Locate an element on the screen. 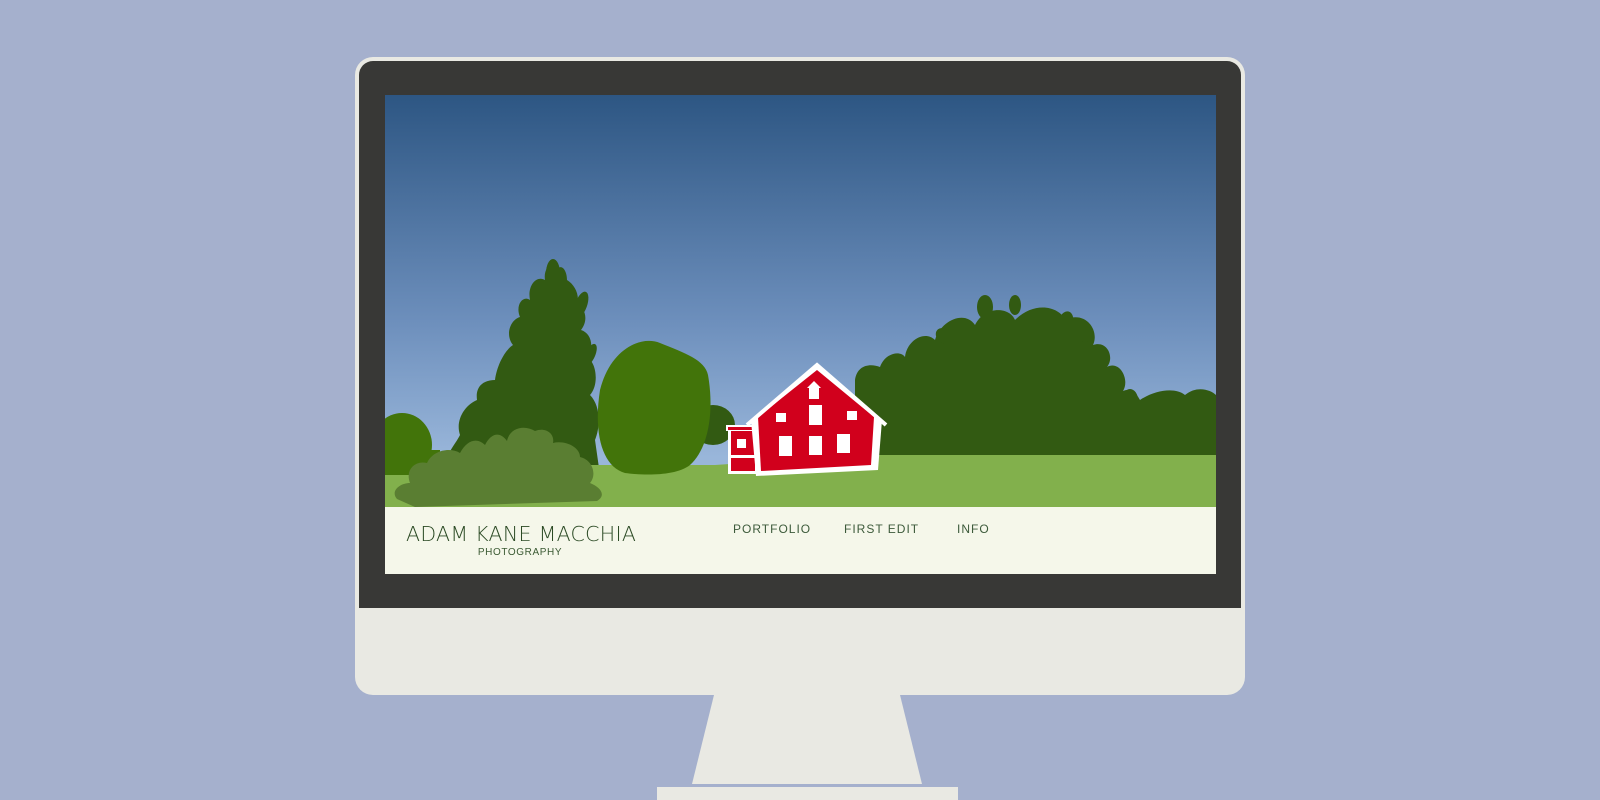  brand-name: ADAM KANE MACCHIA is located at coordinates (521, 534).